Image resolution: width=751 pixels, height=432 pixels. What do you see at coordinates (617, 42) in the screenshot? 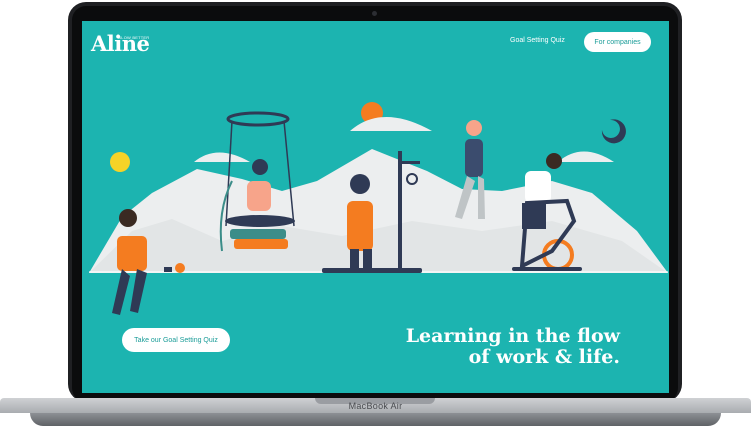
I see `for-companies-button: For companies` at bounding box center [617, 42].